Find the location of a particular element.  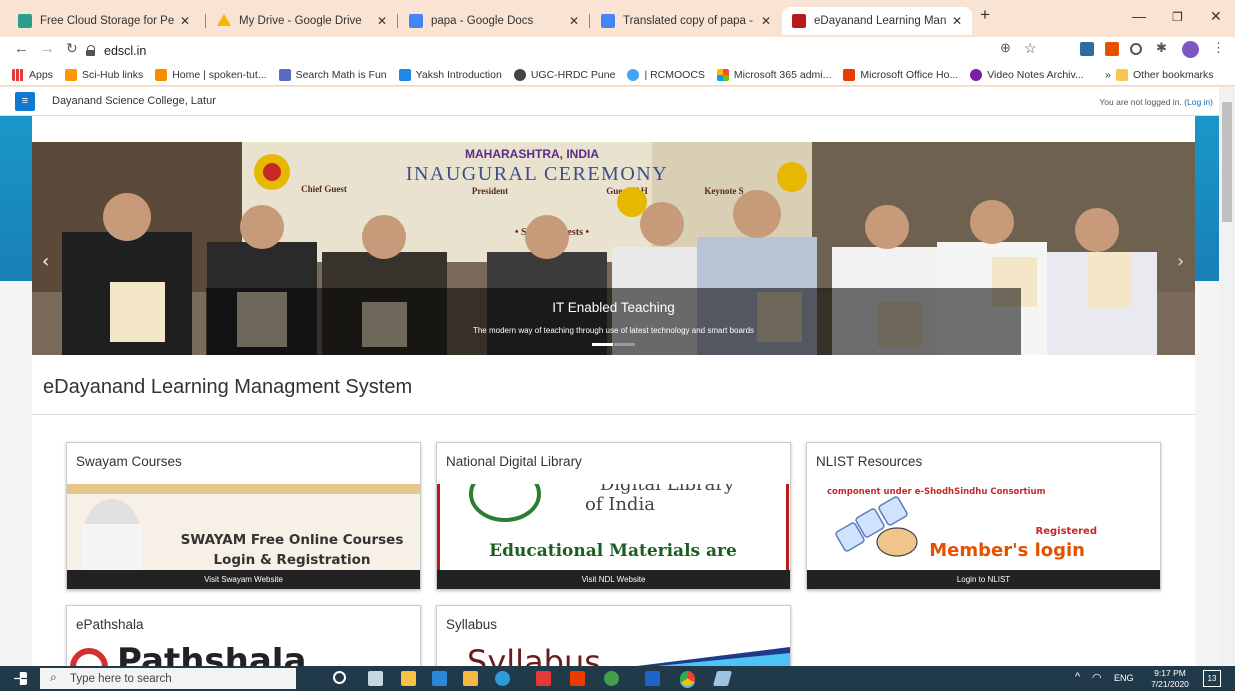

rcmoocs-icon is located at coordinates (633, 74).